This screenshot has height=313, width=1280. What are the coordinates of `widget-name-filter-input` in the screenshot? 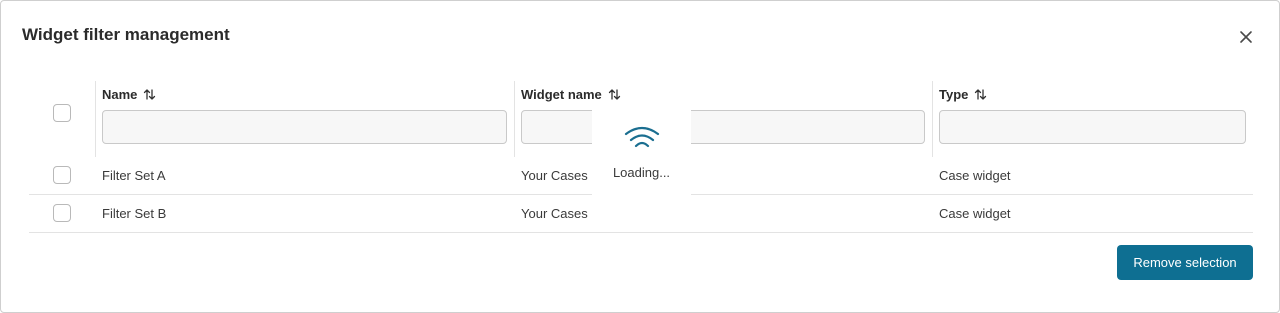 It's located at (723, 127).